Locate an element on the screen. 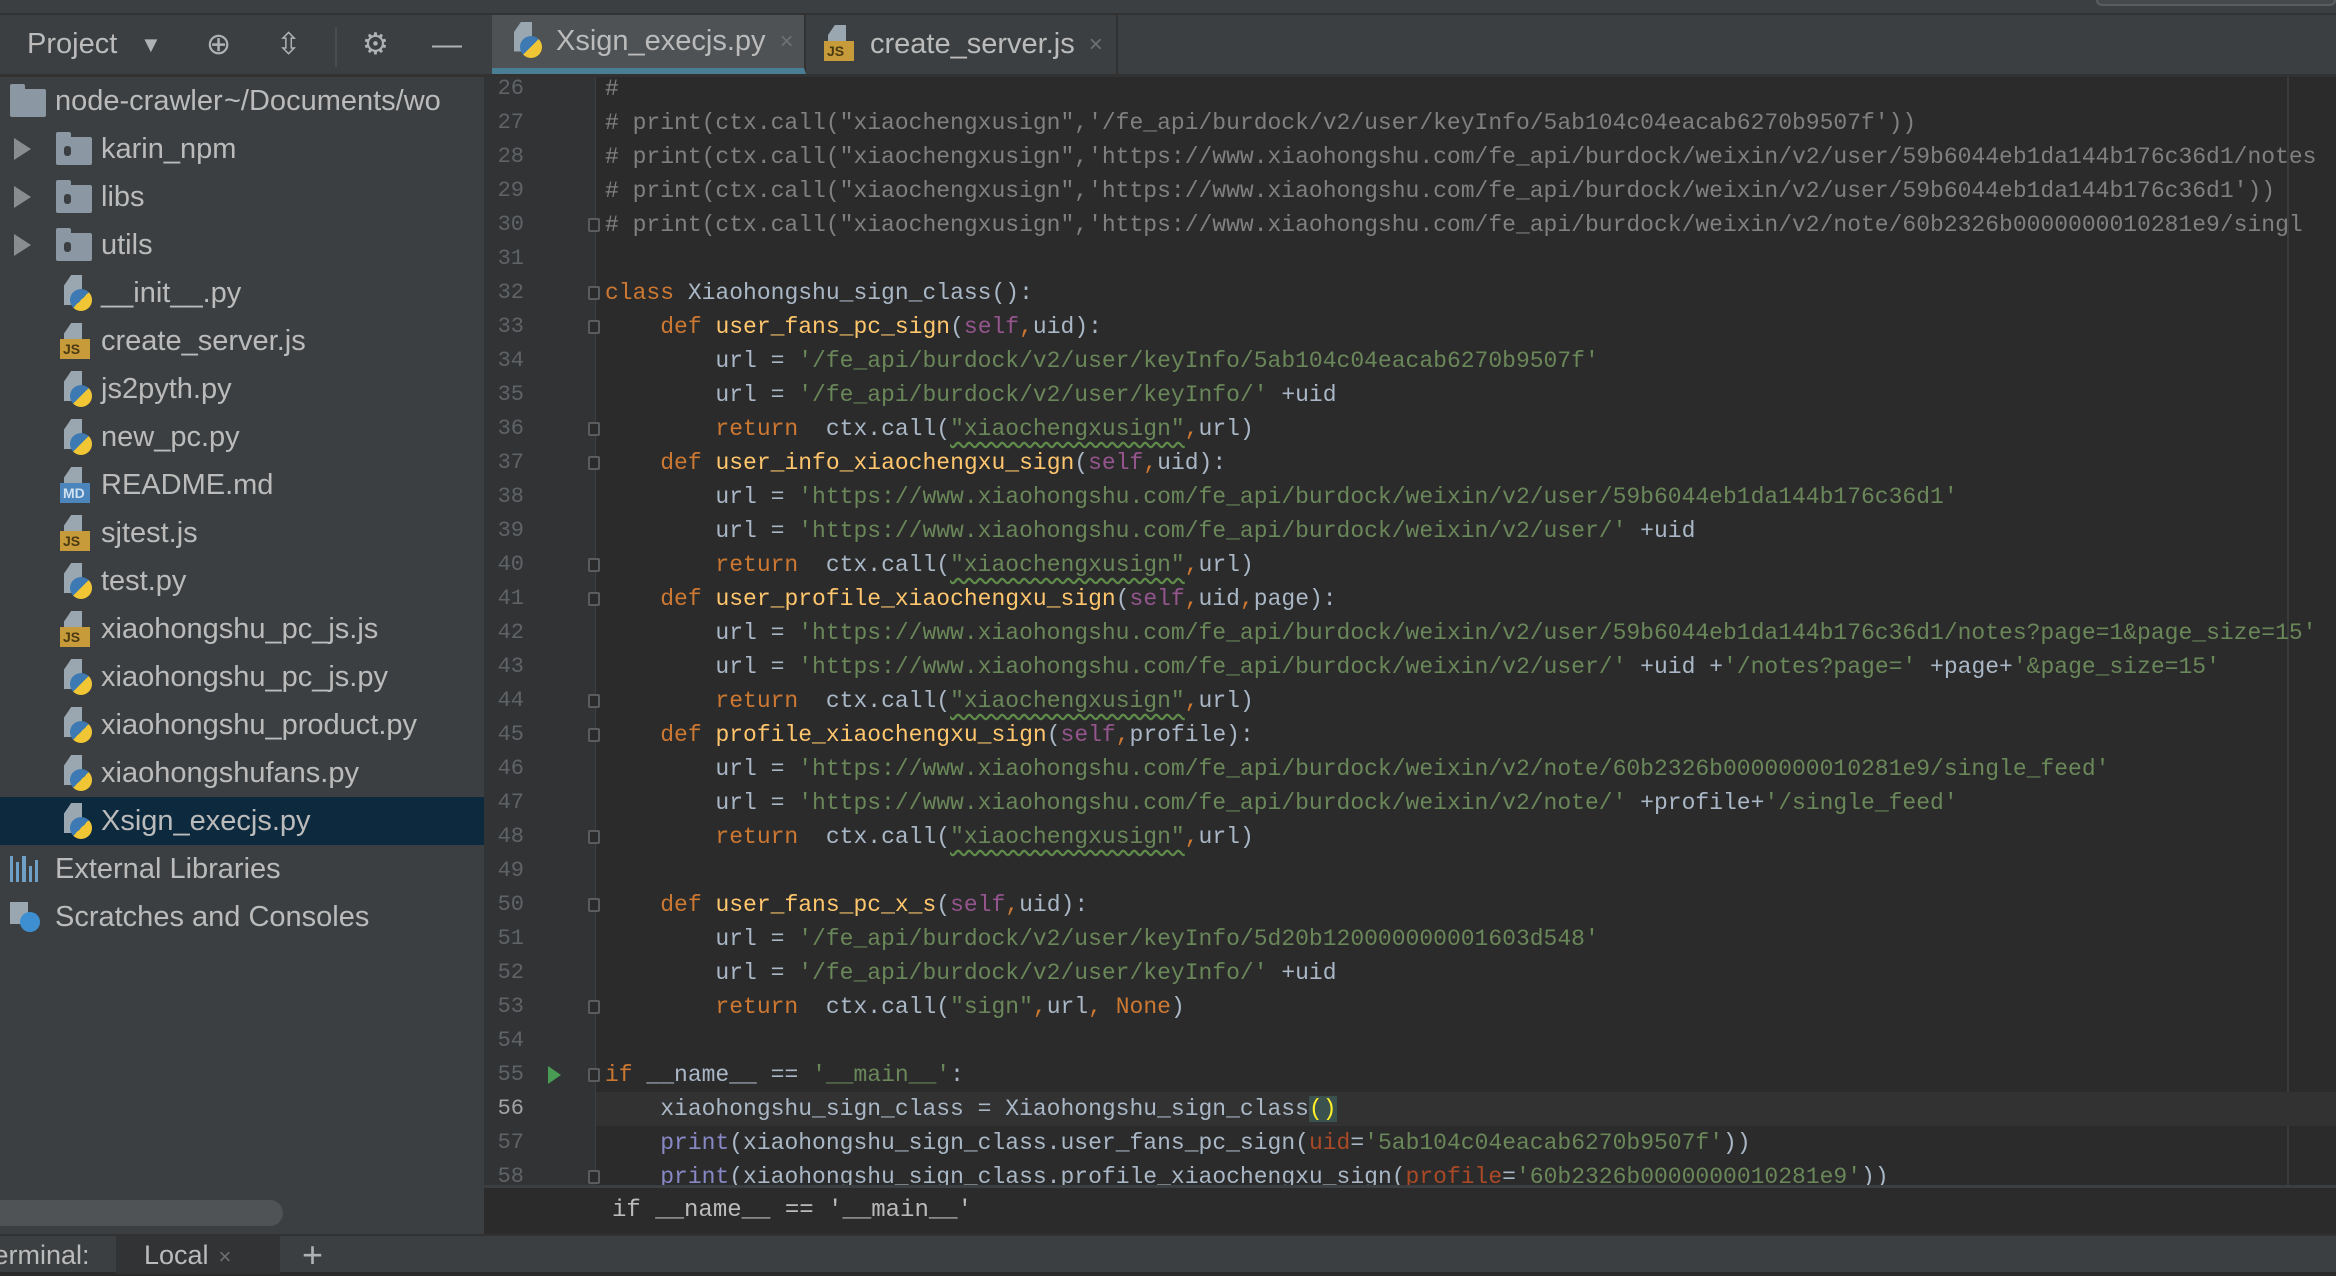  code-line: # is located at coordinates (612, 91).